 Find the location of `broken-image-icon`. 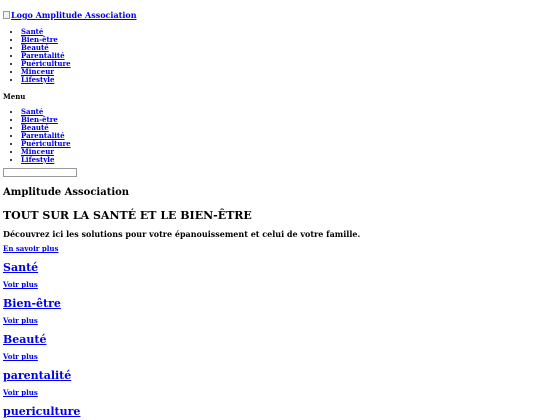

broken-image-icon is located at coordinates (6, 15).